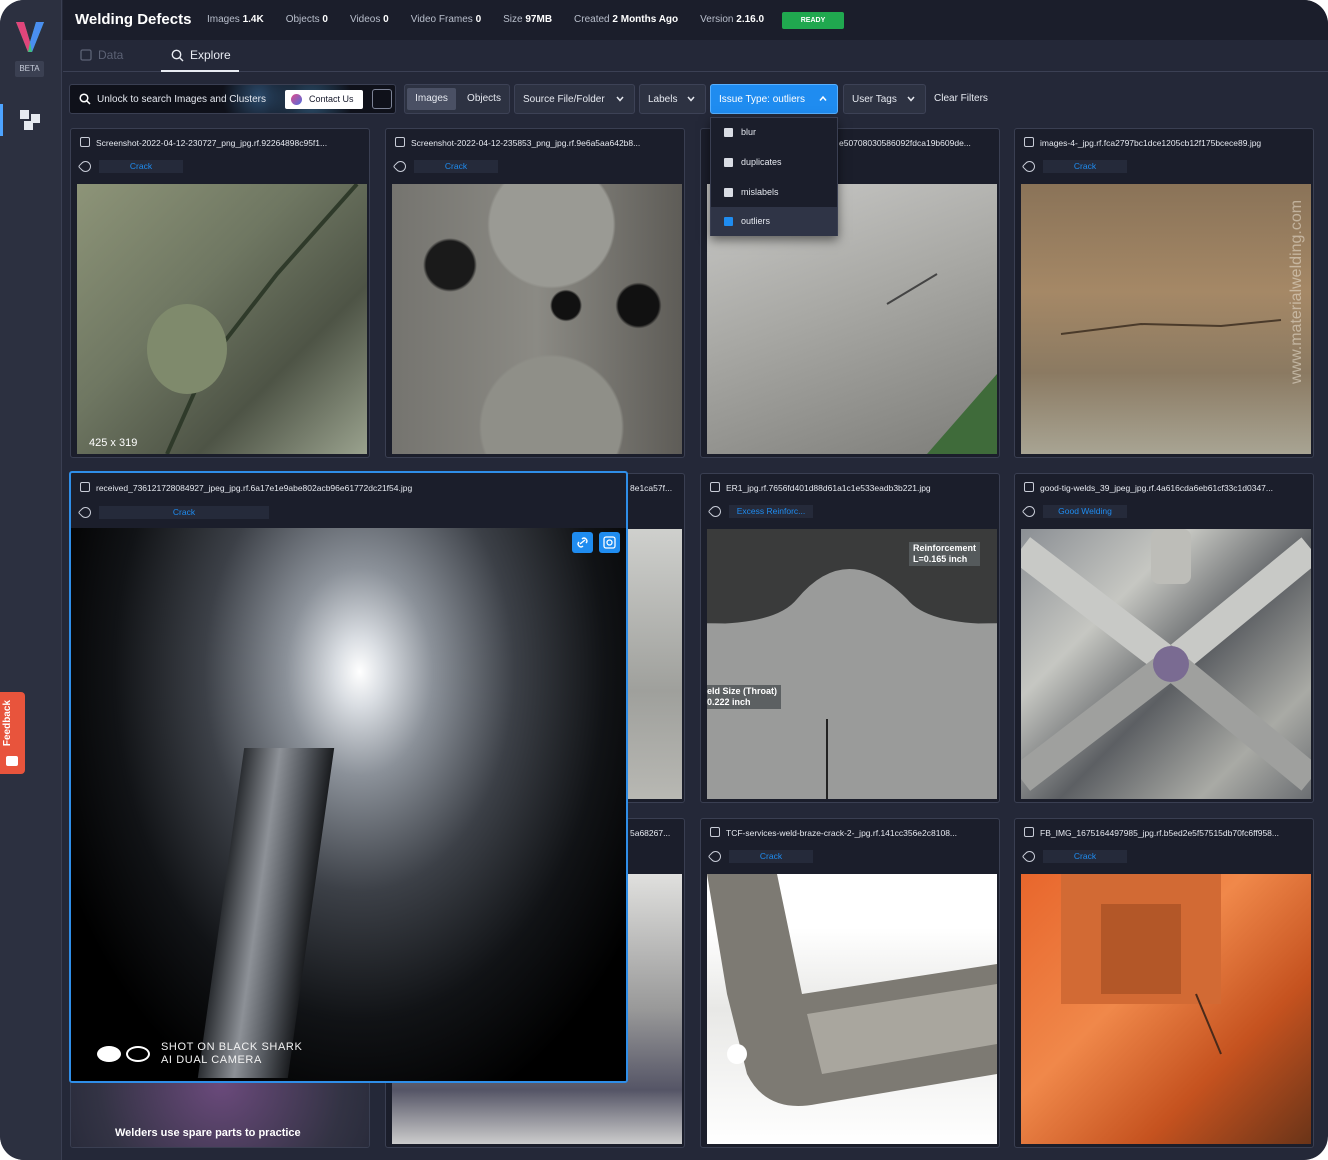  What do you see at coordinates (30, 120) in the screenshot?
I see `datasets-icon` at bounding box center [30, 120].